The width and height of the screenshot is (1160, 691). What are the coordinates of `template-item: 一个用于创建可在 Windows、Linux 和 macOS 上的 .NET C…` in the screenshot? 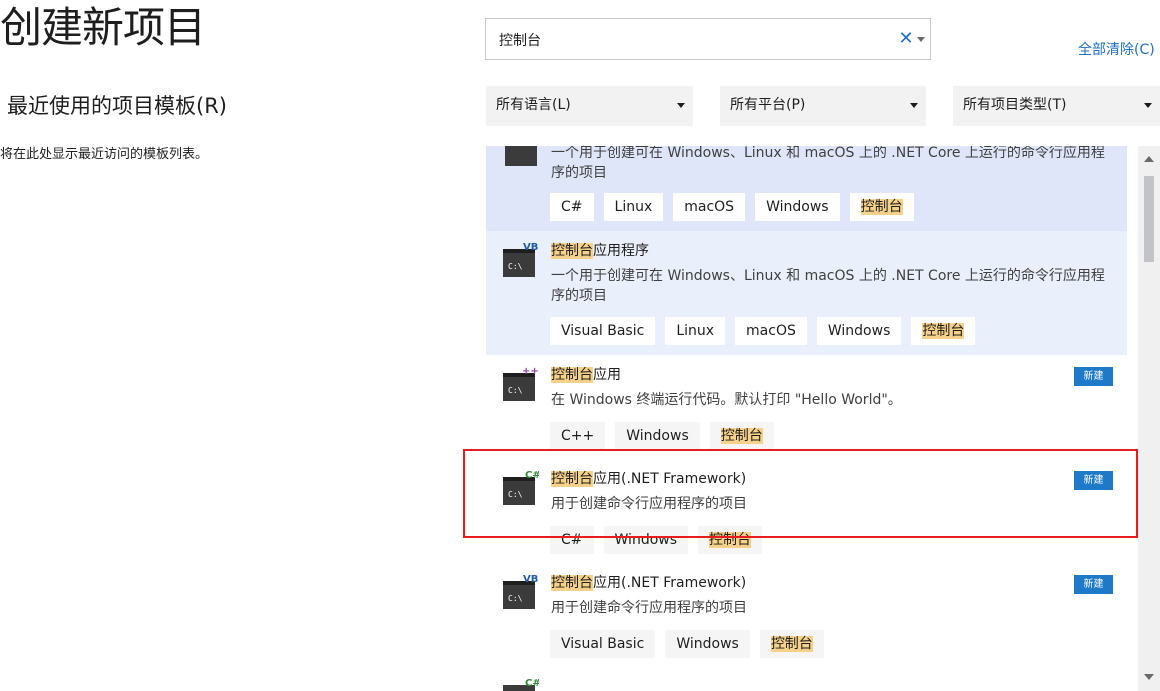 It's located at (806, 188).